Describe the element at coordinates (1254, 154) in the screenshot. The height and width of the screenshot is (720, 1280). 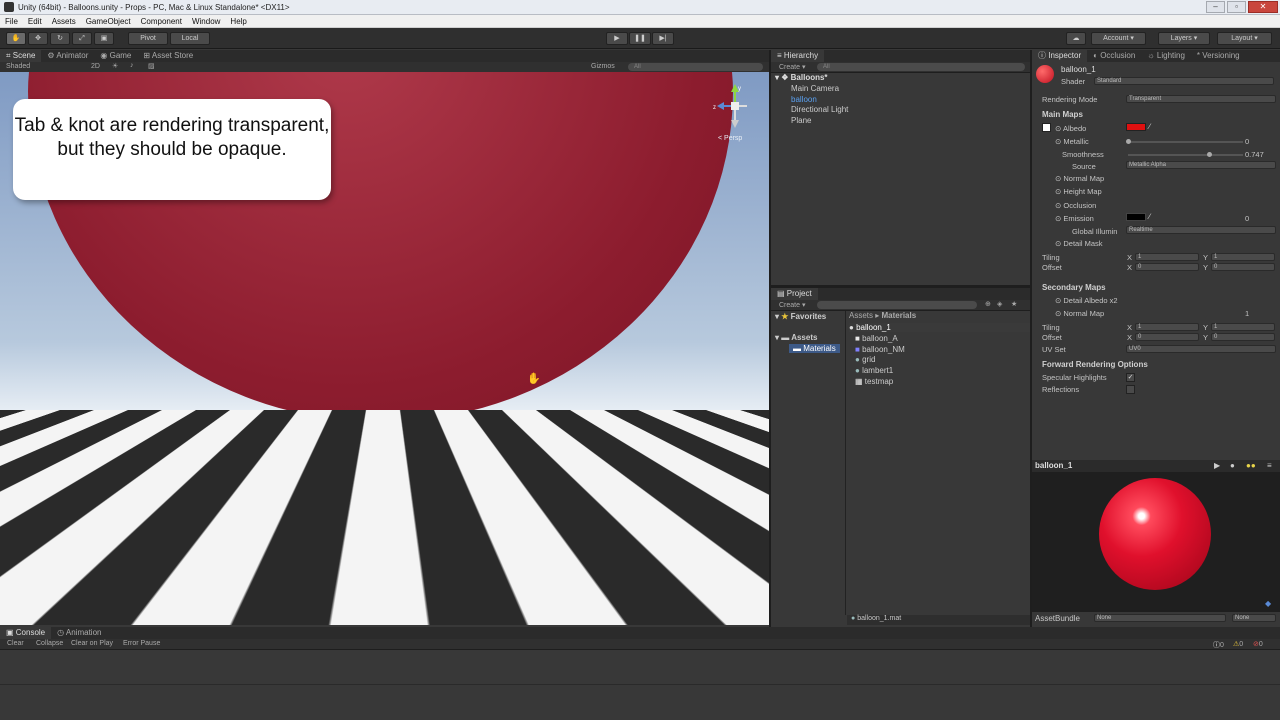
I see `smoothness-value: 0.747` at that location.